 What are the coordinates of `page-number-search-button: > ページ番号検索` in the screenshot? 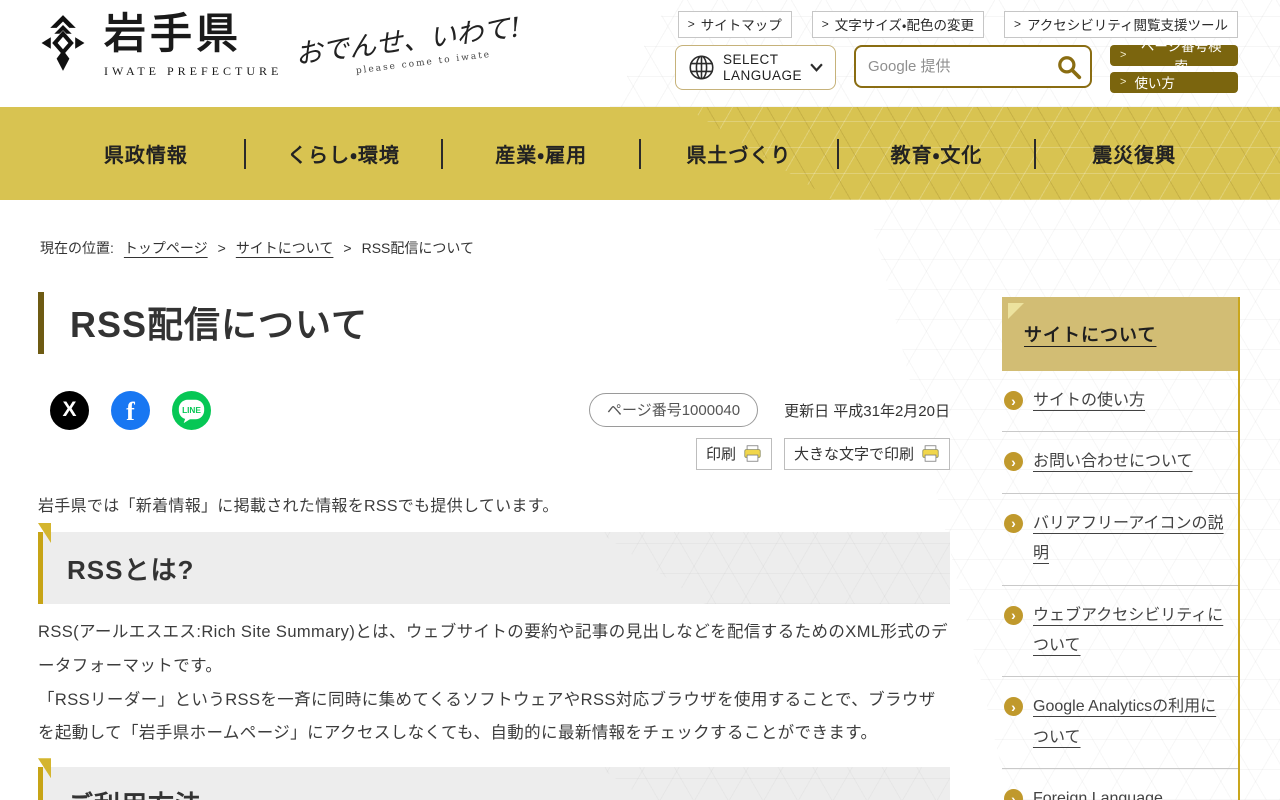 It's located at (1174, 56).